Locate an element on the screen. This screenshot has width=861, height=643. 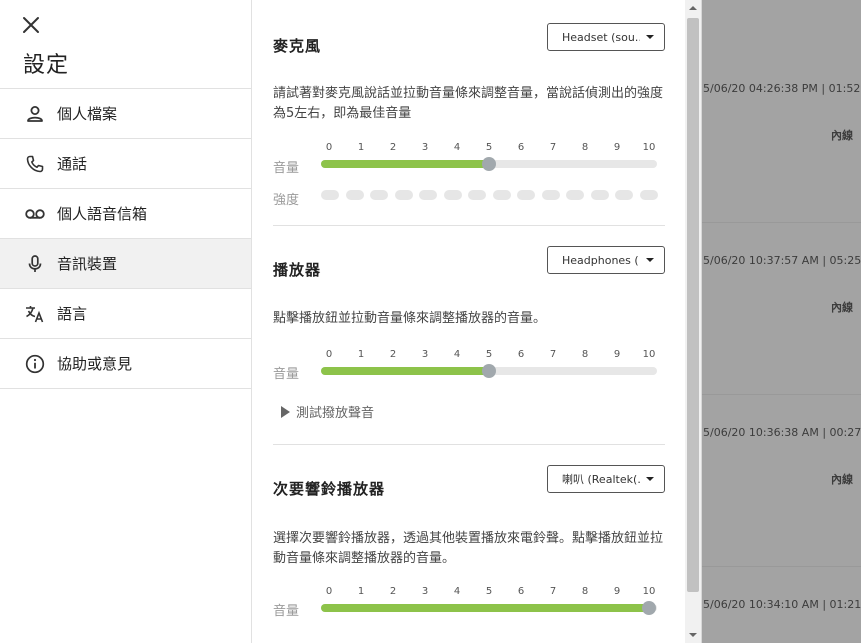
call-log-time: 5/06/20 10:34:10 AM | 01:21 is located at coordinates (782, 604).